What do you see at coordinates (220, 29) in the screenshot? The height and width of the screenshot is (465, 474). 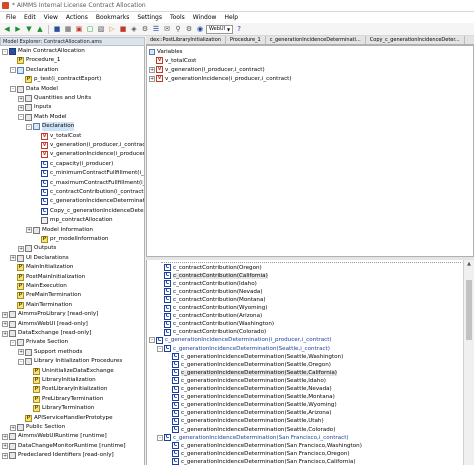 I see `webui-dropdown: WebUI ▼` at bounding box center [220, 29].